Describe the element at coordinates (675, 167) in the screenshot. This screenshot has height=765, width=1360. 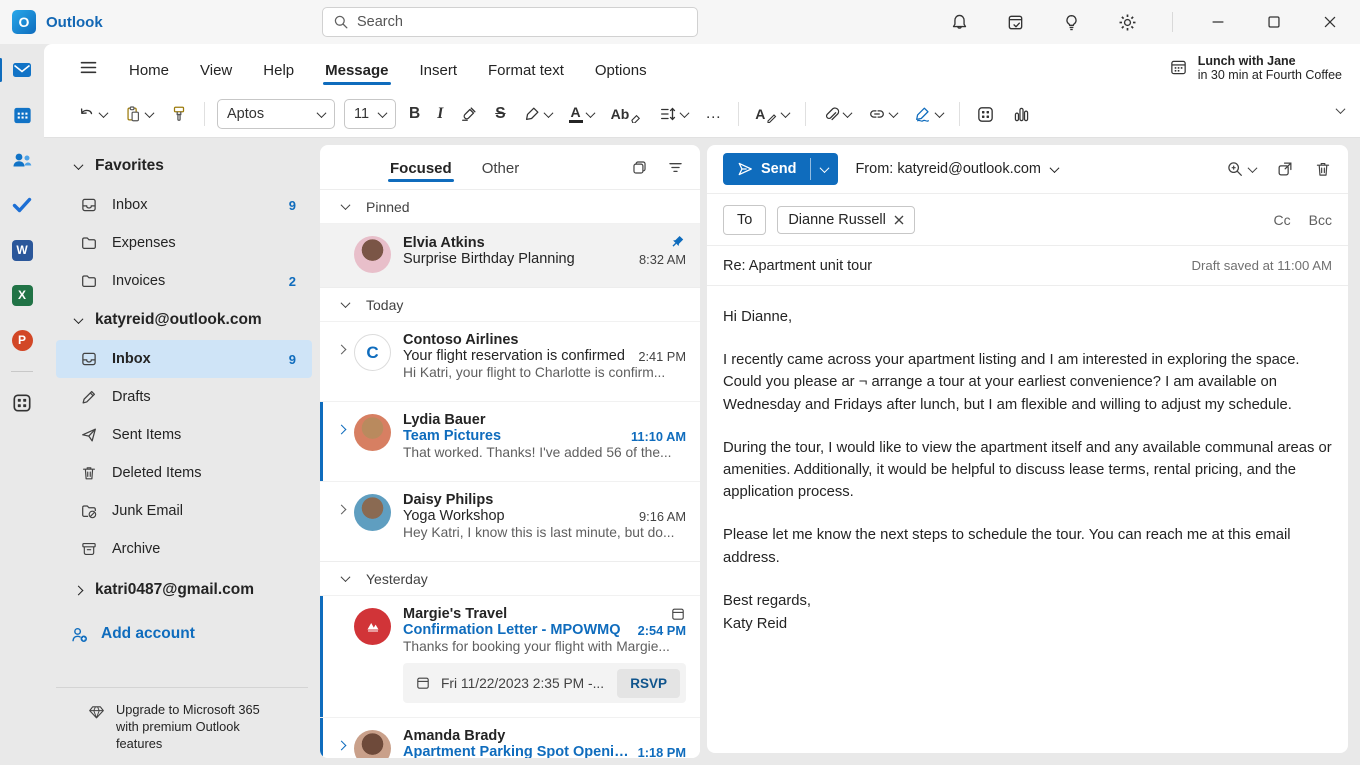
I see `filter-icon` at that location.